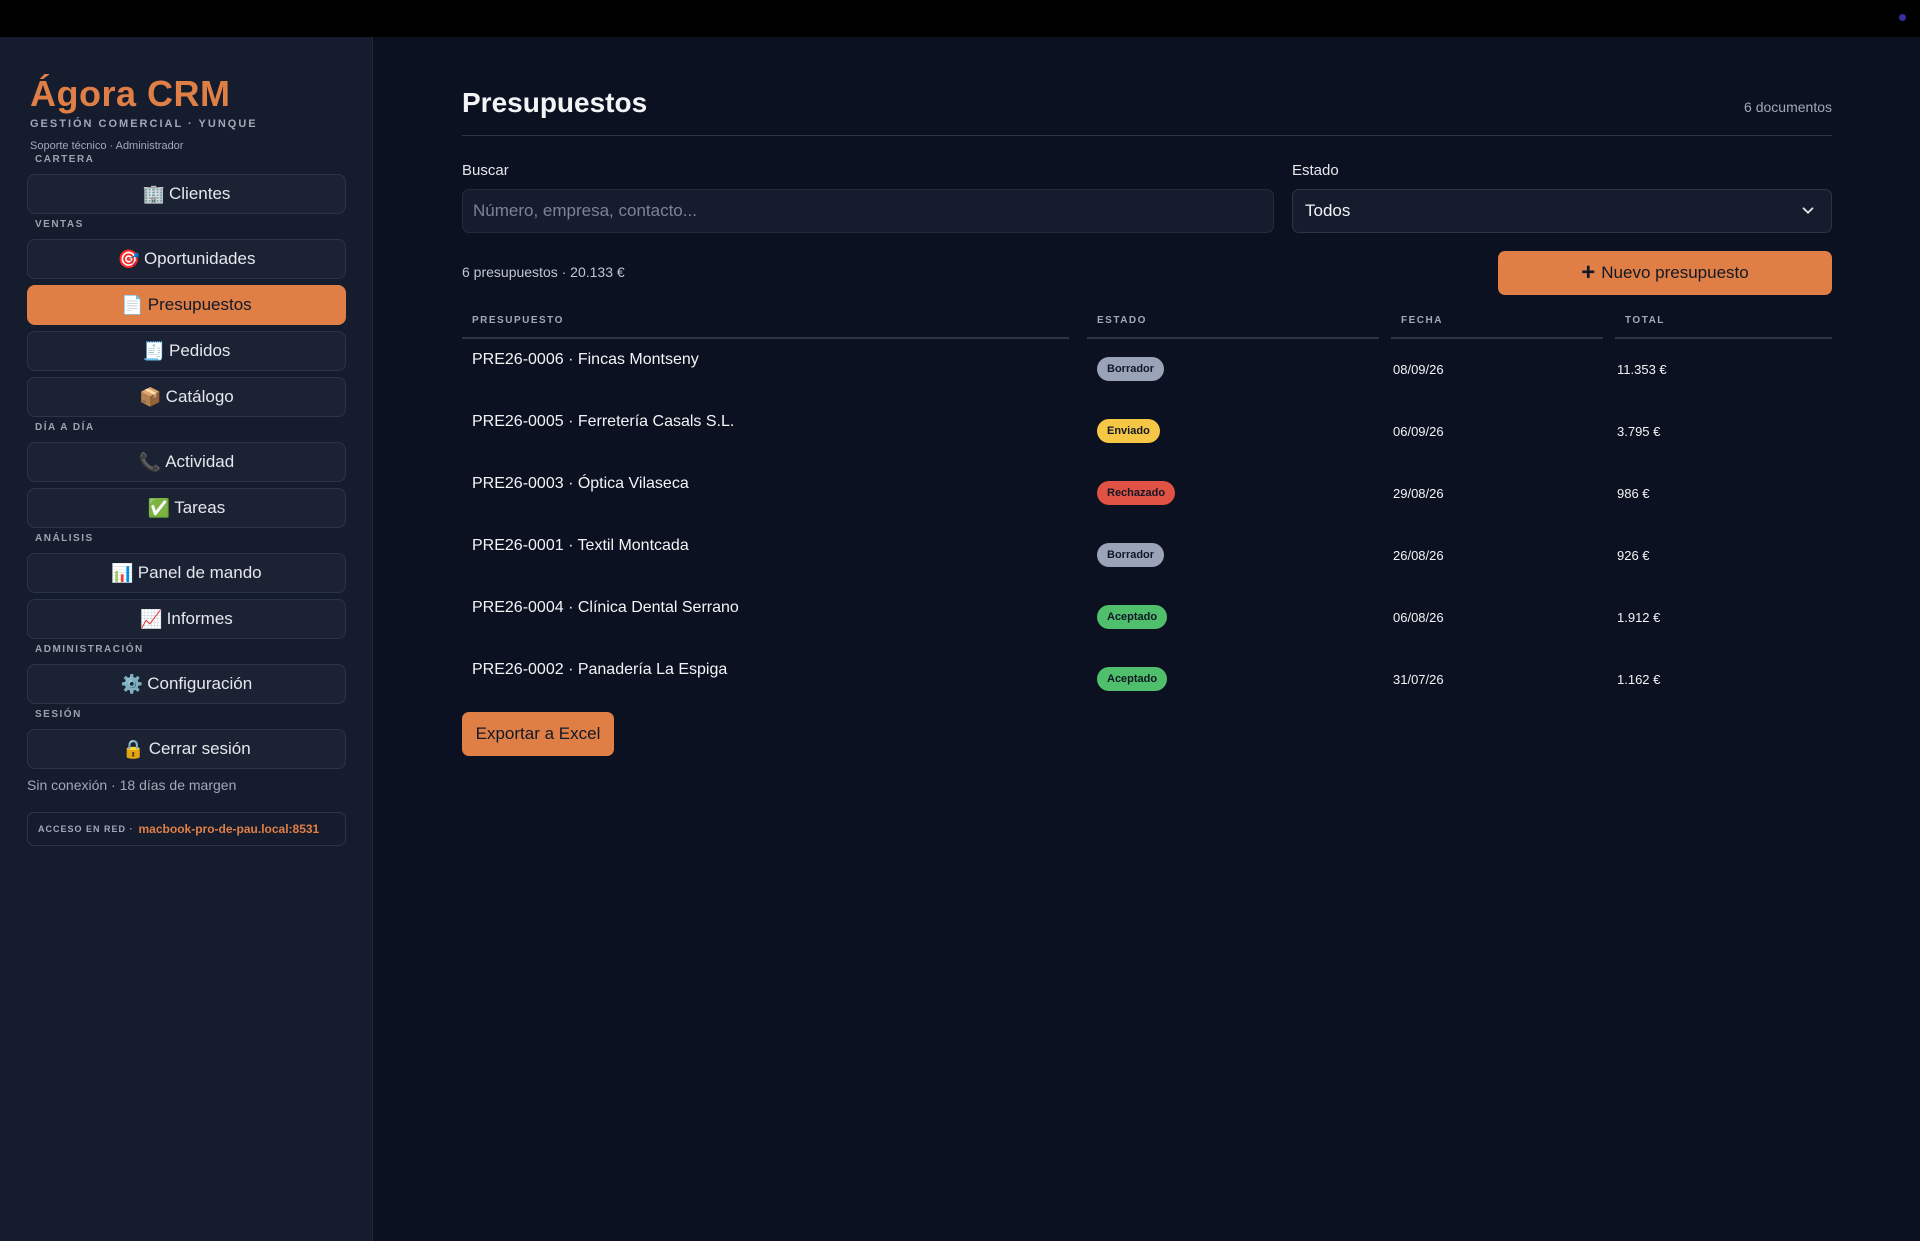 This screenshot has height=1241, width=1920. What do you see at coordinates (1639, 679) in the screenshot?
I see `quote-total: 1.162 €` at bounding box center [1639, 679].